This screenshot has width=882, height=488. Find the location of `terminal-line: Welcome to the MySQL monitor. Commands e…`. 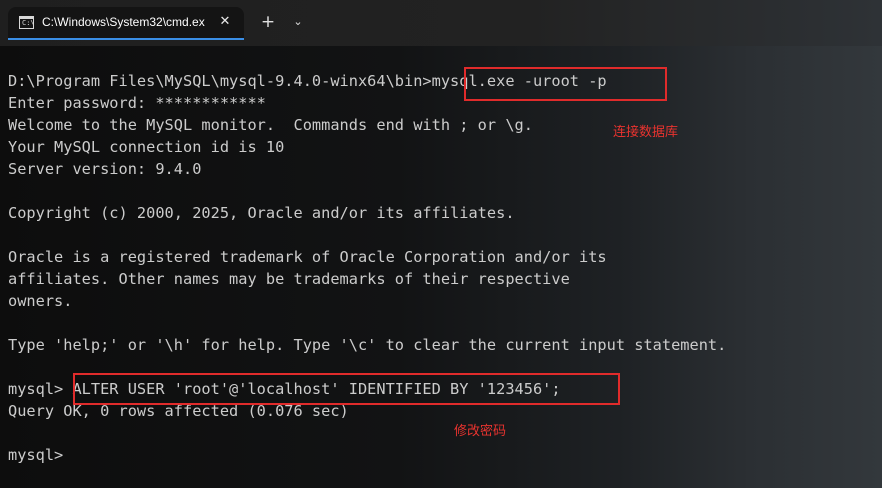

terminal-line: Welcome to the MySQL monitor. Commands e… is located at coordinates (270, 125).